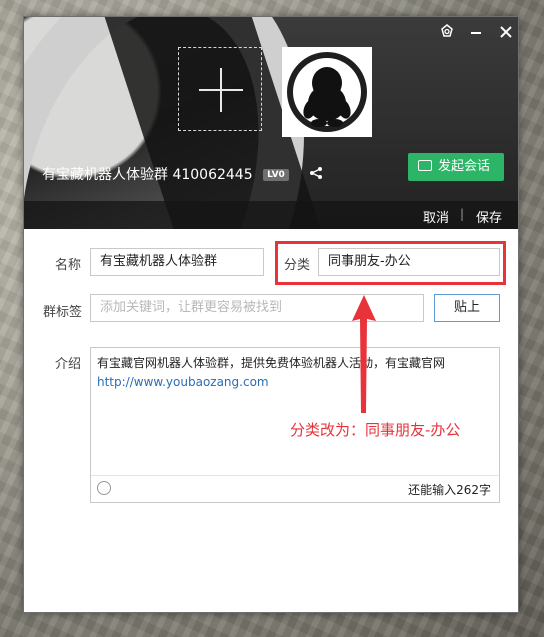 This screenshot has height=637, width=544. I want to click on annotation-text: 分类改为：同事朋友-办公, so click(375, 430).